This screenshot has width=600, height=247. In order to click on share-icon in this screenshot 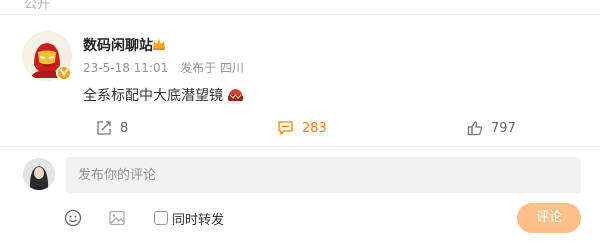, I will do `click(104, 128)`.